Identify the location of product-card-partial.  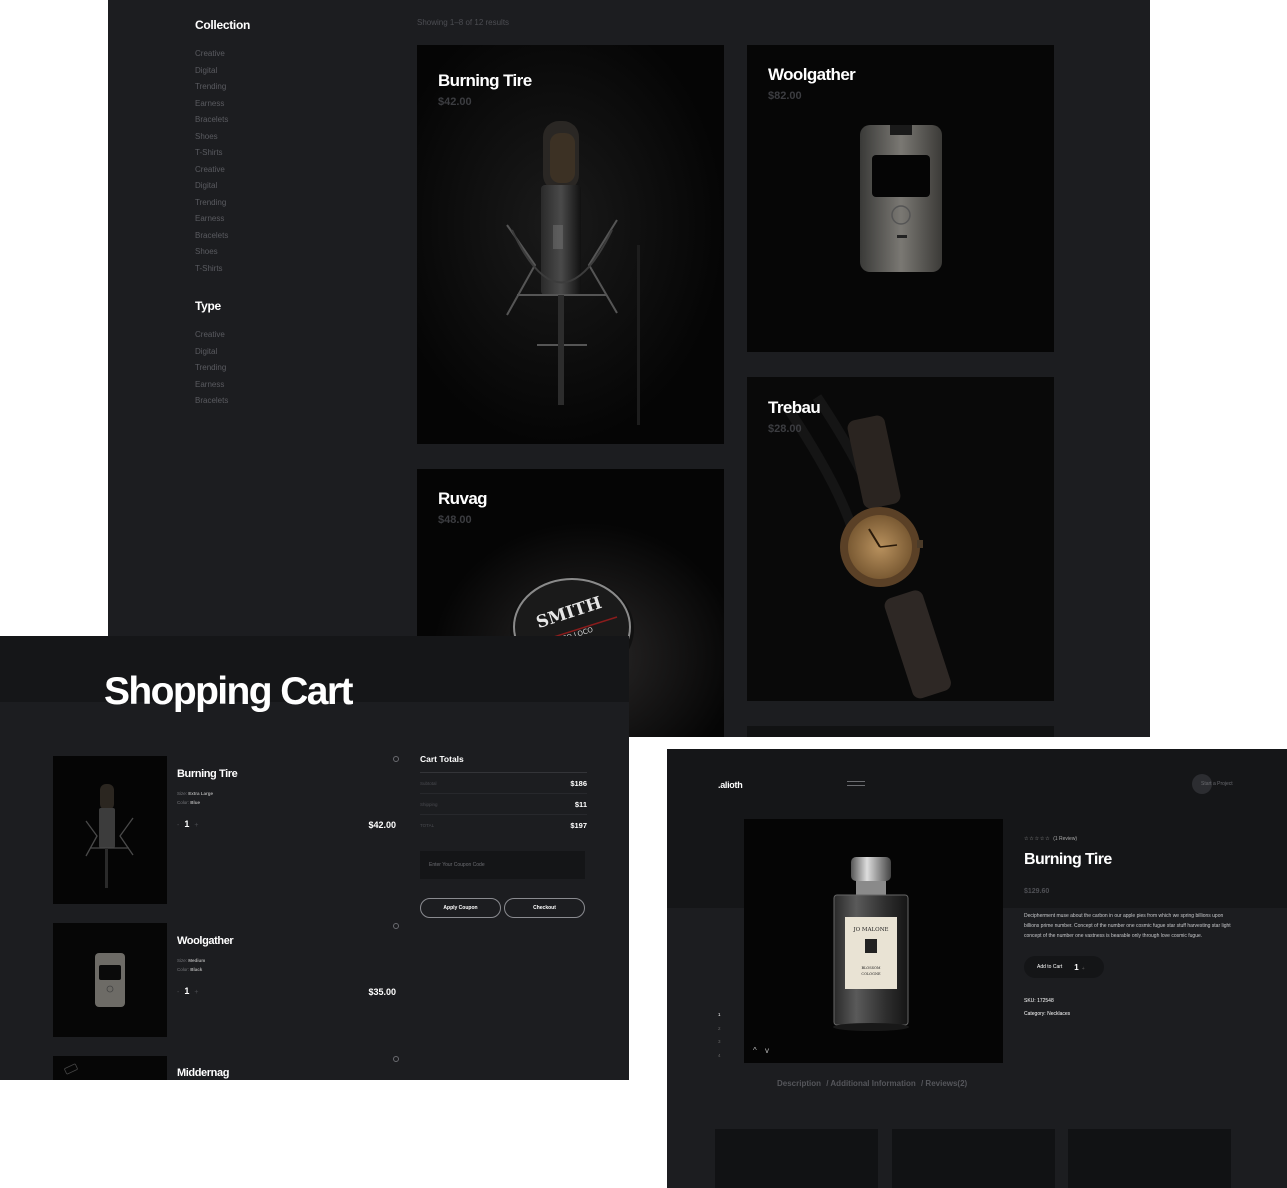
(900, 731).